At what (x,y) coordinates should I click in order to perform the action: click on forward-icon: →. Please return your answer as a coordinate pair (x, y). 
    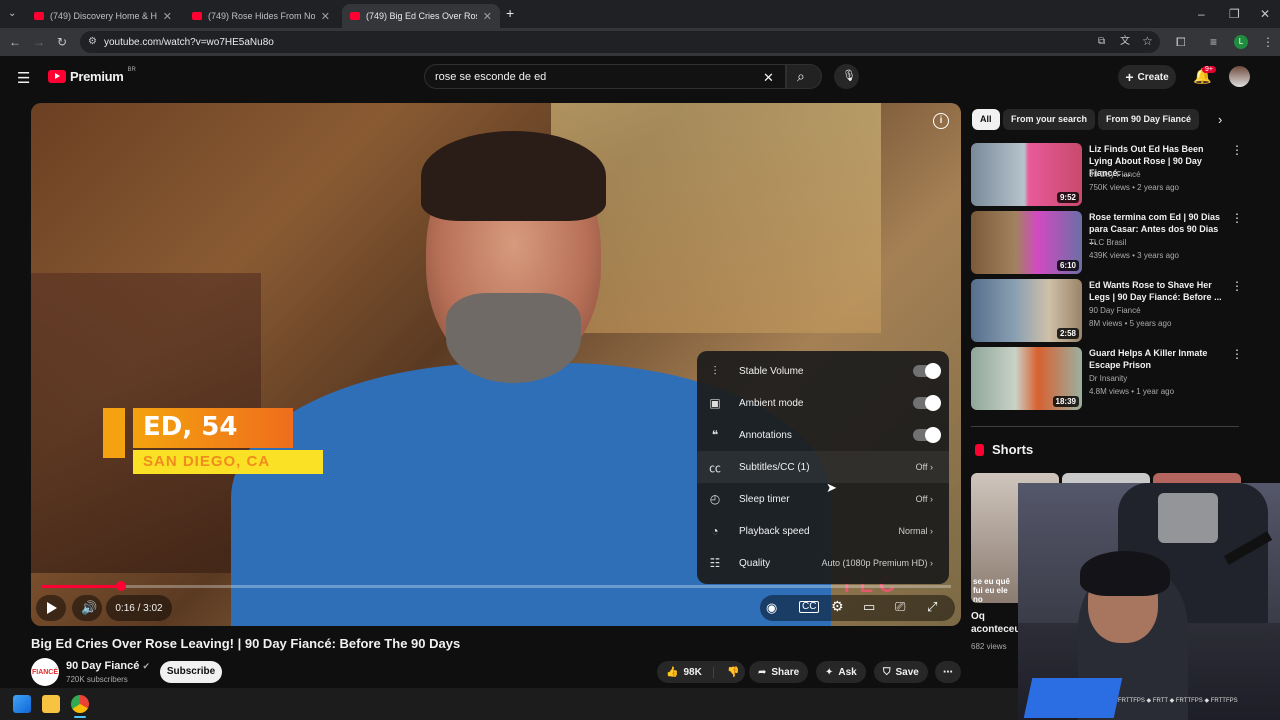
    Looking at the image, I should click on (39, 42).